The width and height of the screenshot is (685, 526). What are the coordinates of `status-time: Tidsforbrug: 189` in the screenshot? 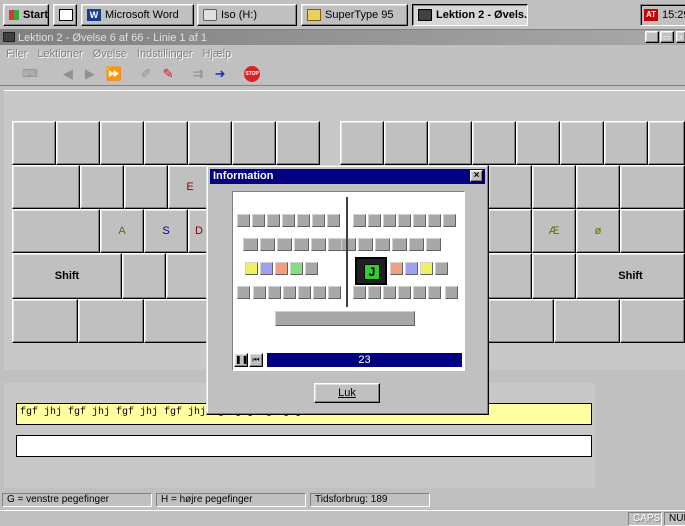 It's located at (370, 500).